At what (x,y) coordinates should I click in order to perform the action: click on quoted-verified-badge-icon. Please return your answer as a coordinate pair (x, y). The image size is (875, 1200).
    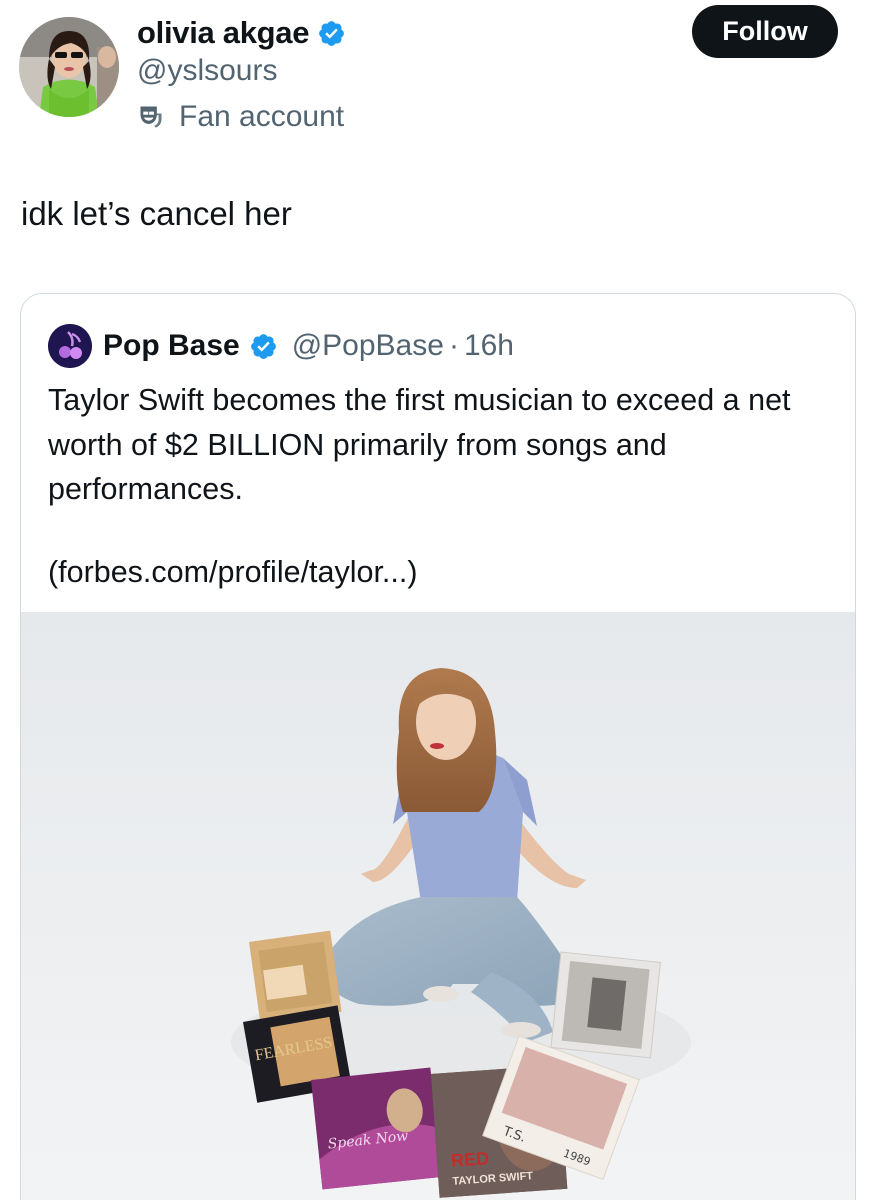
    Looking at the image, I should click on (263, 346).